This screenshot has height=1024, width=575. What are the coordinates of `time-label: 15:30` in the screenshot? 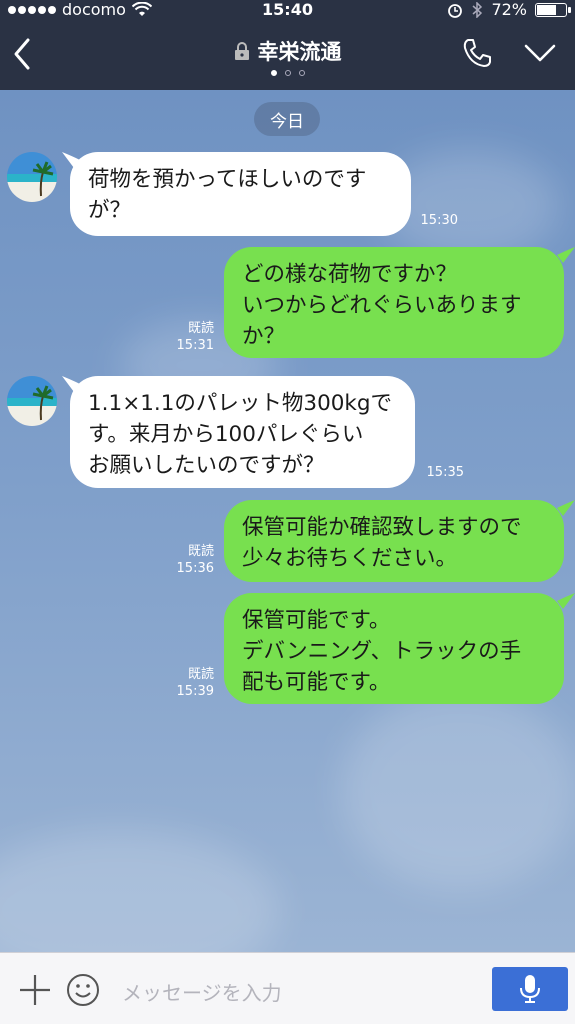 It's located at (439, 220).